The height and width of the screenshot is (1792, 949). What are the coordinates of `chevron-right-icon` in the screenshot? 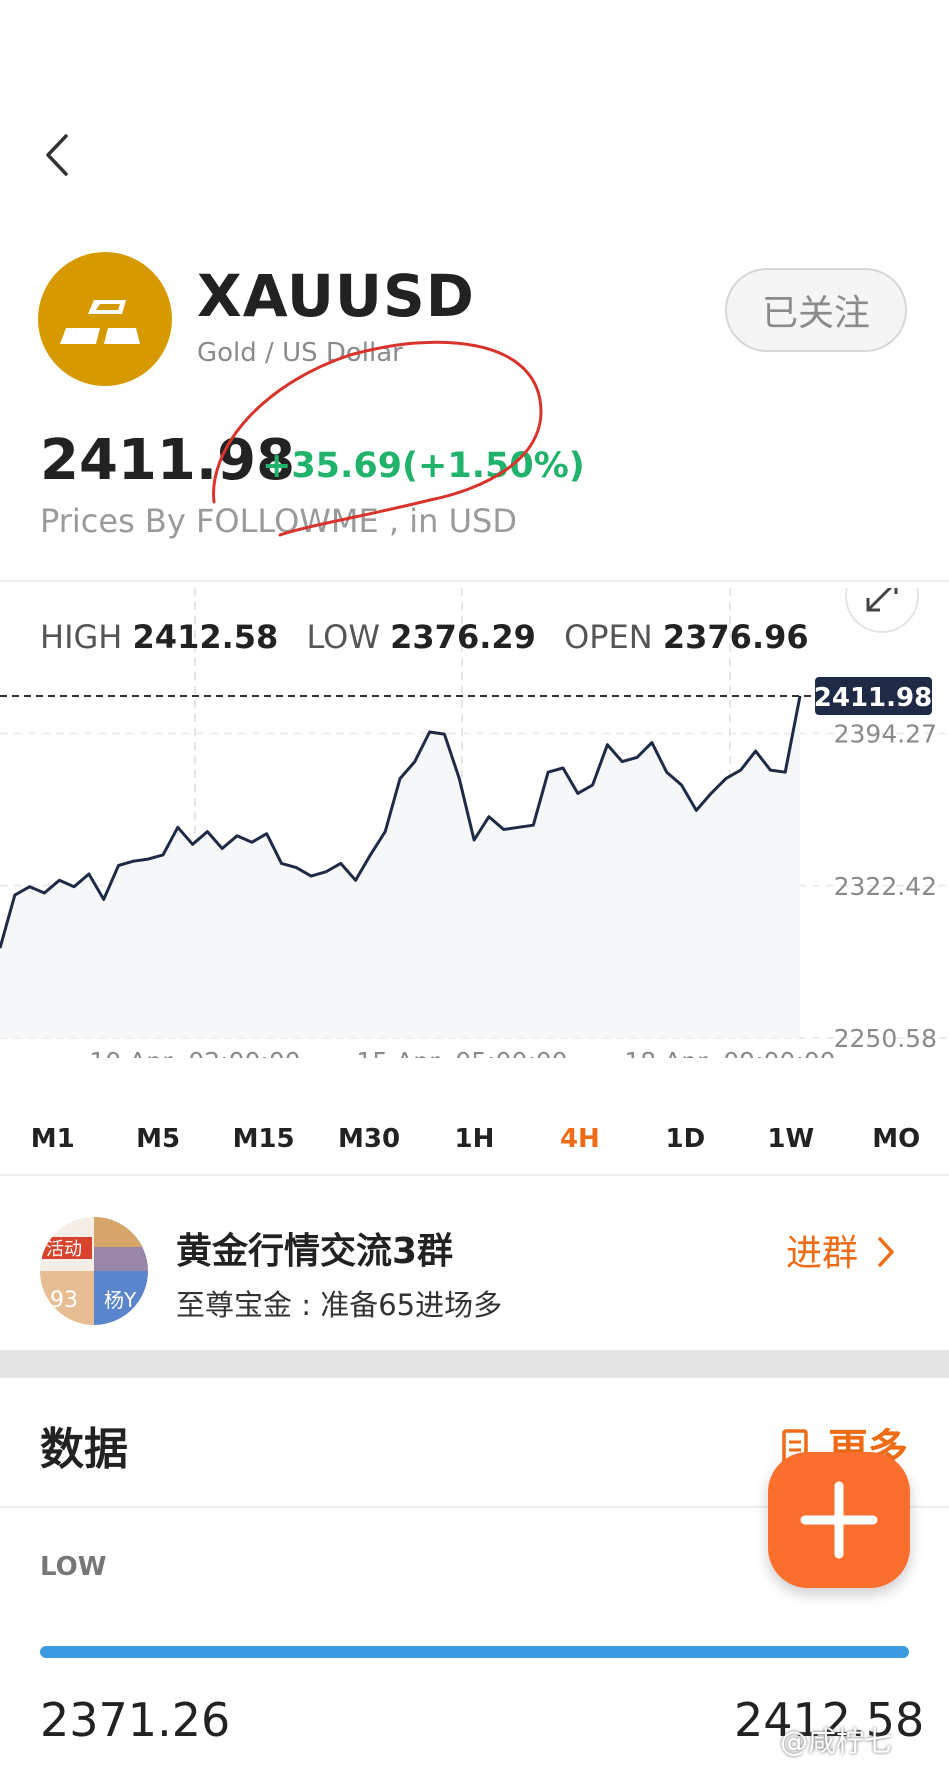 It's located at (886, 1252).